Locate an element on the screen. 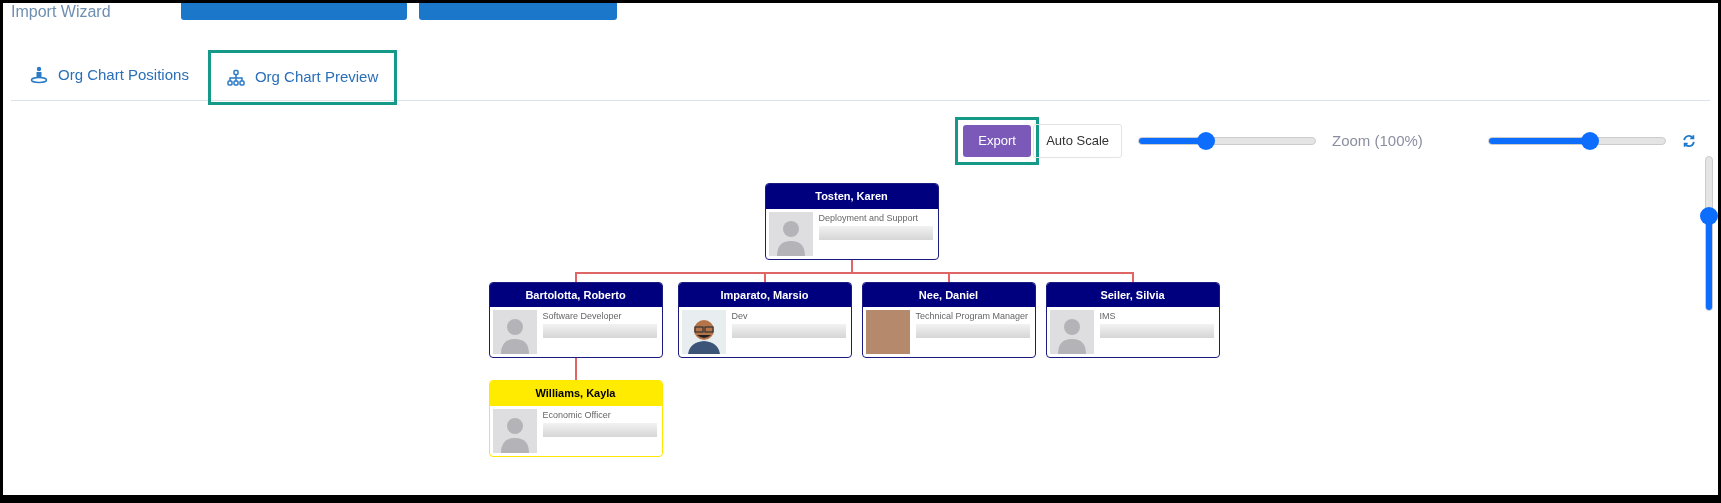  employee-card: Tosten, Karen Deployment and Support is located at coordinates (851, 221).